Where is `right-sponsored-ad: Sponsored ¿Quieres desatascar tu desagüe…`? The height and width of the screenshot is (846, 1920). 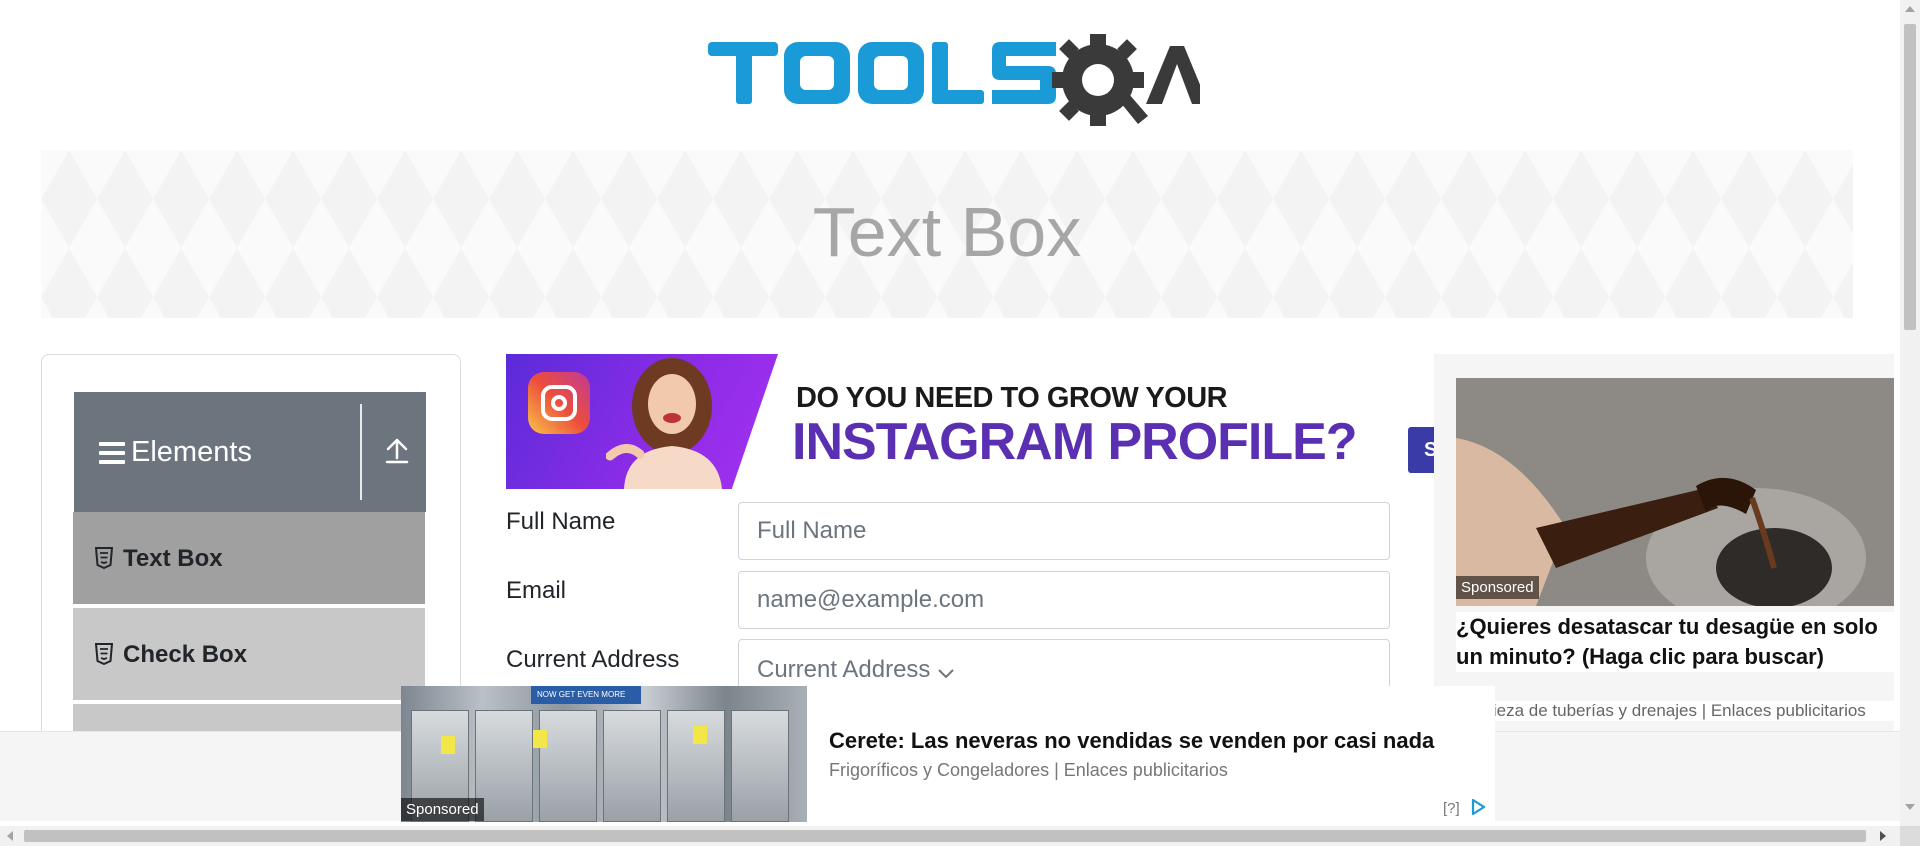
right-sponsored-ad: Sponsored ¿Quieres desatascar tu desagüe… is located at coordinates (1664, 544).